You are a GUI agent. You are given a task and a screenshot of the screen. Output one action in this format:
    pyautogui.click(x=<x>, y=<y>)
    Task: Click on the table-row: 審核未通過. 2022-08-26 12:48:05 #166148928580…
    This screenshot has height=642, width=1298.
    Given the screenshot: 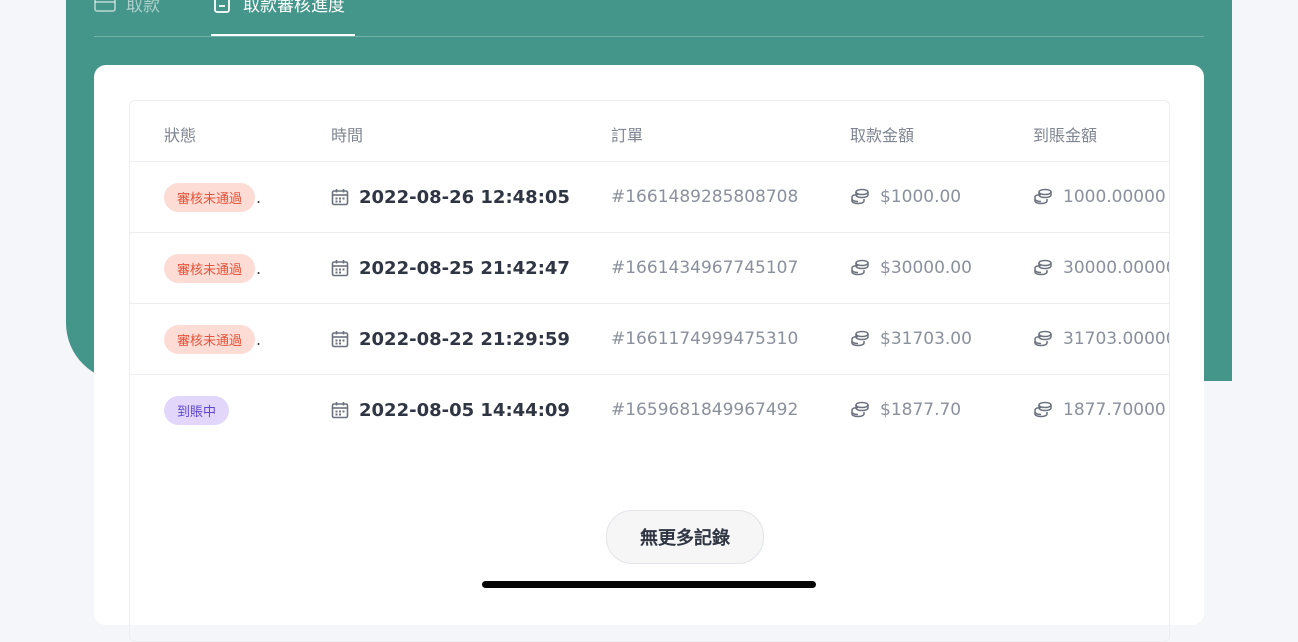 What is the action you would take?
    pyautogui.click(x=649, y=197)
    